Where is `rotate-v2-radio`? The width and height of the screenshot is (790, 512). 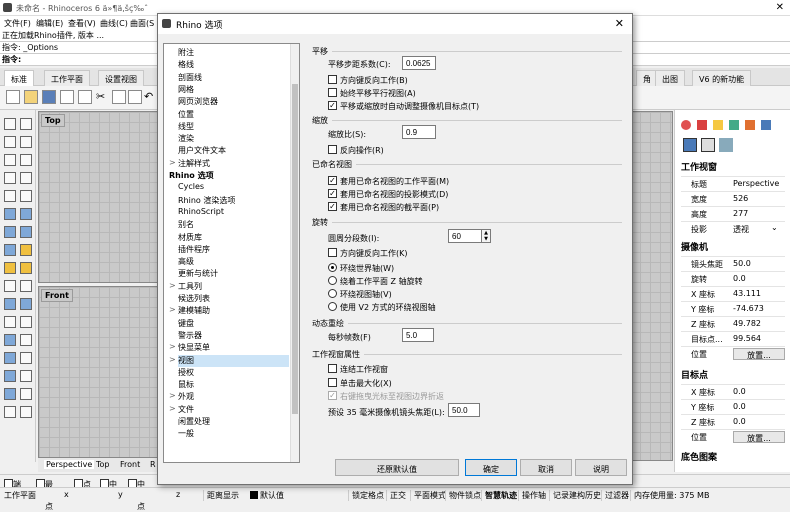 rotate-v2-radio is located at coordinates (332, 306).